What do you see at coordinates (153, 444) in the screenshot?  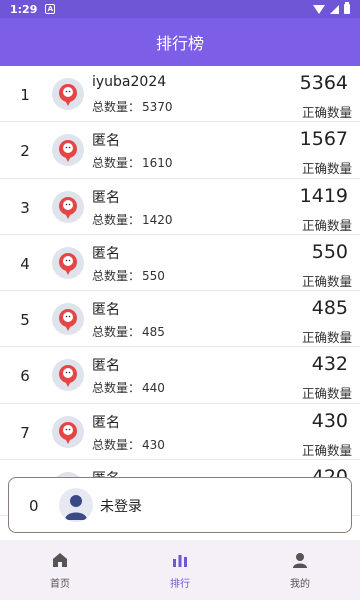 I see `total-value: 430` at bounding box center [153, 444].